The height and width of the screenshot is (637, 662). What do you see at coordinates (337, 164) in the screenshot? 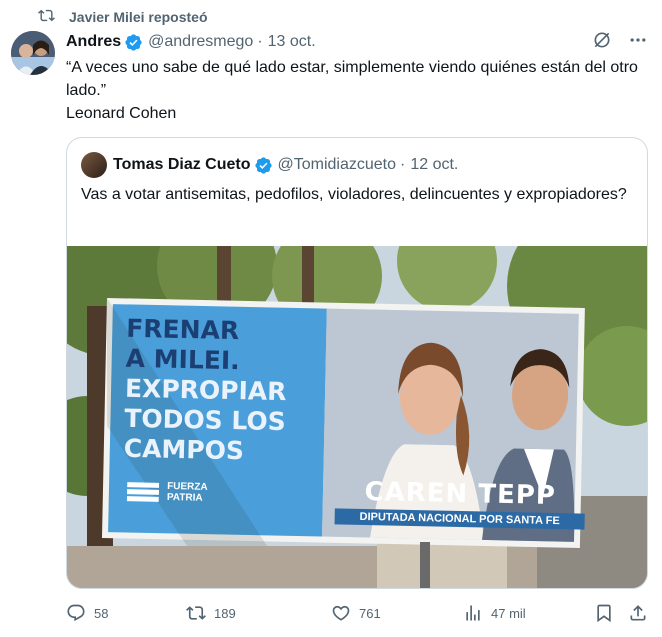
I see `quoted-author-handle: @Tomidiazcueto` at bounding box center [337, 164].